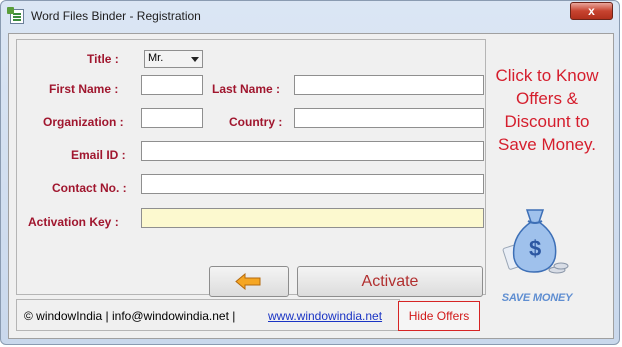 The height and width of the screenshot is (347, 622). What do you see at coordinates (547, 121) in the screenshot?
I see `offers-line-3: Discount to` at bounding box center [547, 121].